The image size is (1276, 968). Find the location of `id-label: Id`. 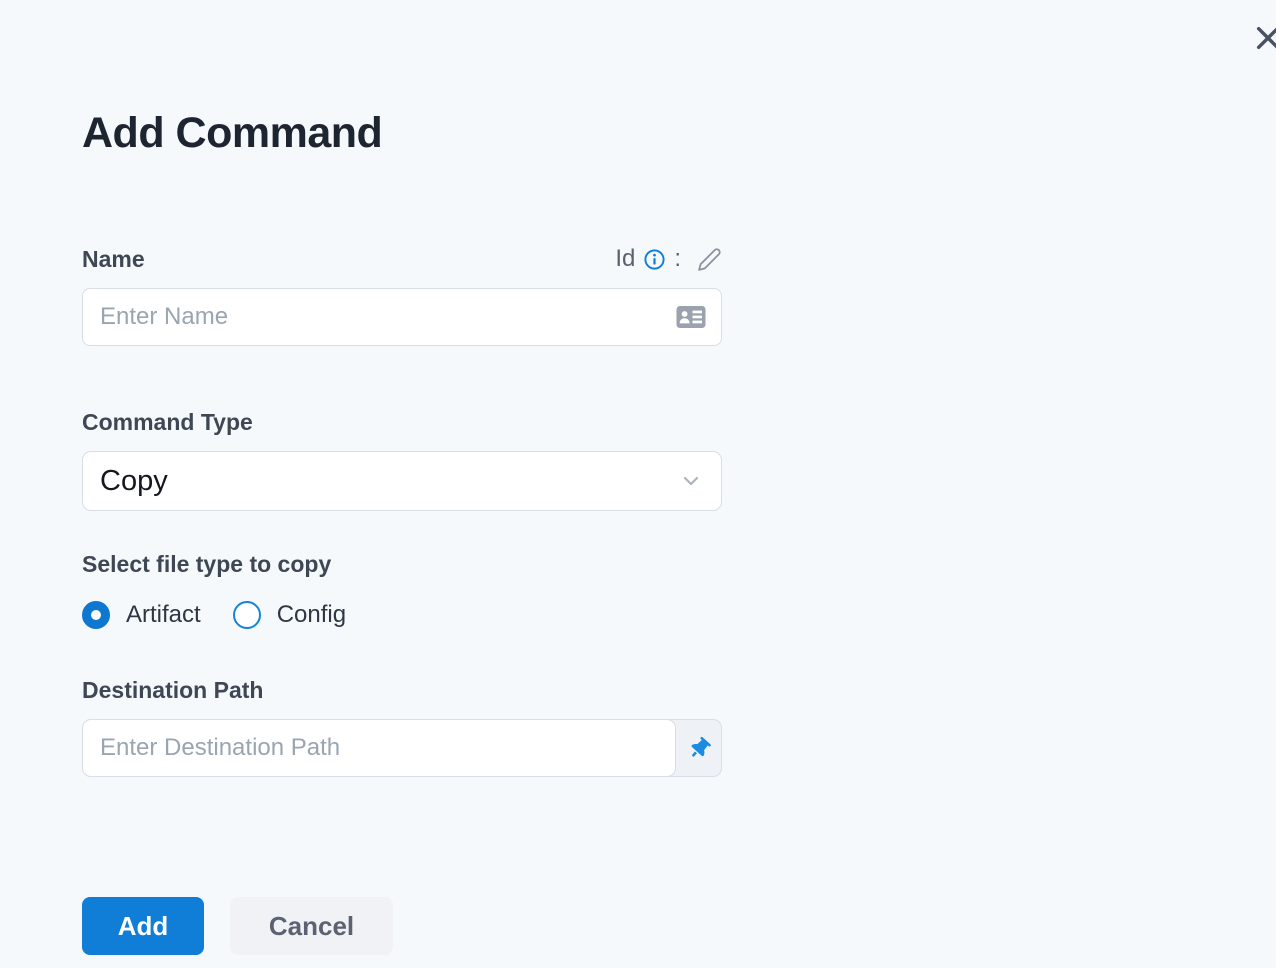

id-label: Id is located at coordinates (625, 258).